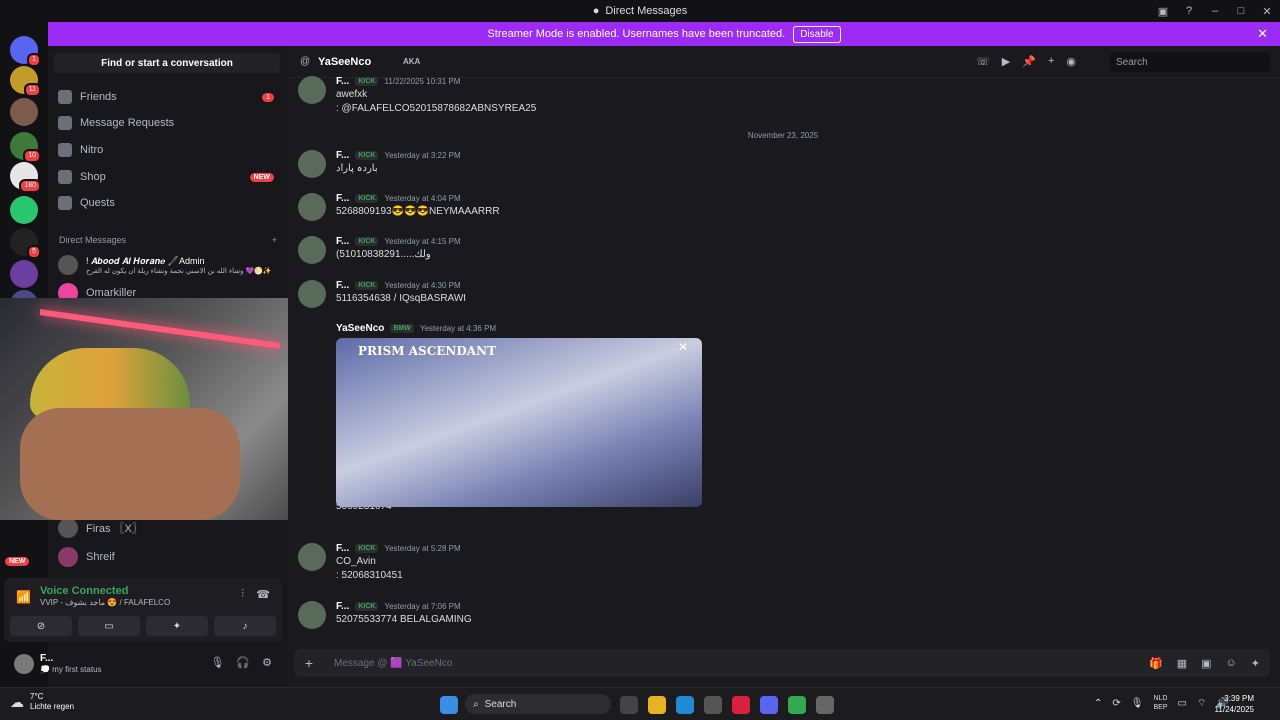 This screenshot has height=720, width=1280. Describe the element at coordinates (1241, 11) in the screenshot. I see `maximize-button: □` at that location.